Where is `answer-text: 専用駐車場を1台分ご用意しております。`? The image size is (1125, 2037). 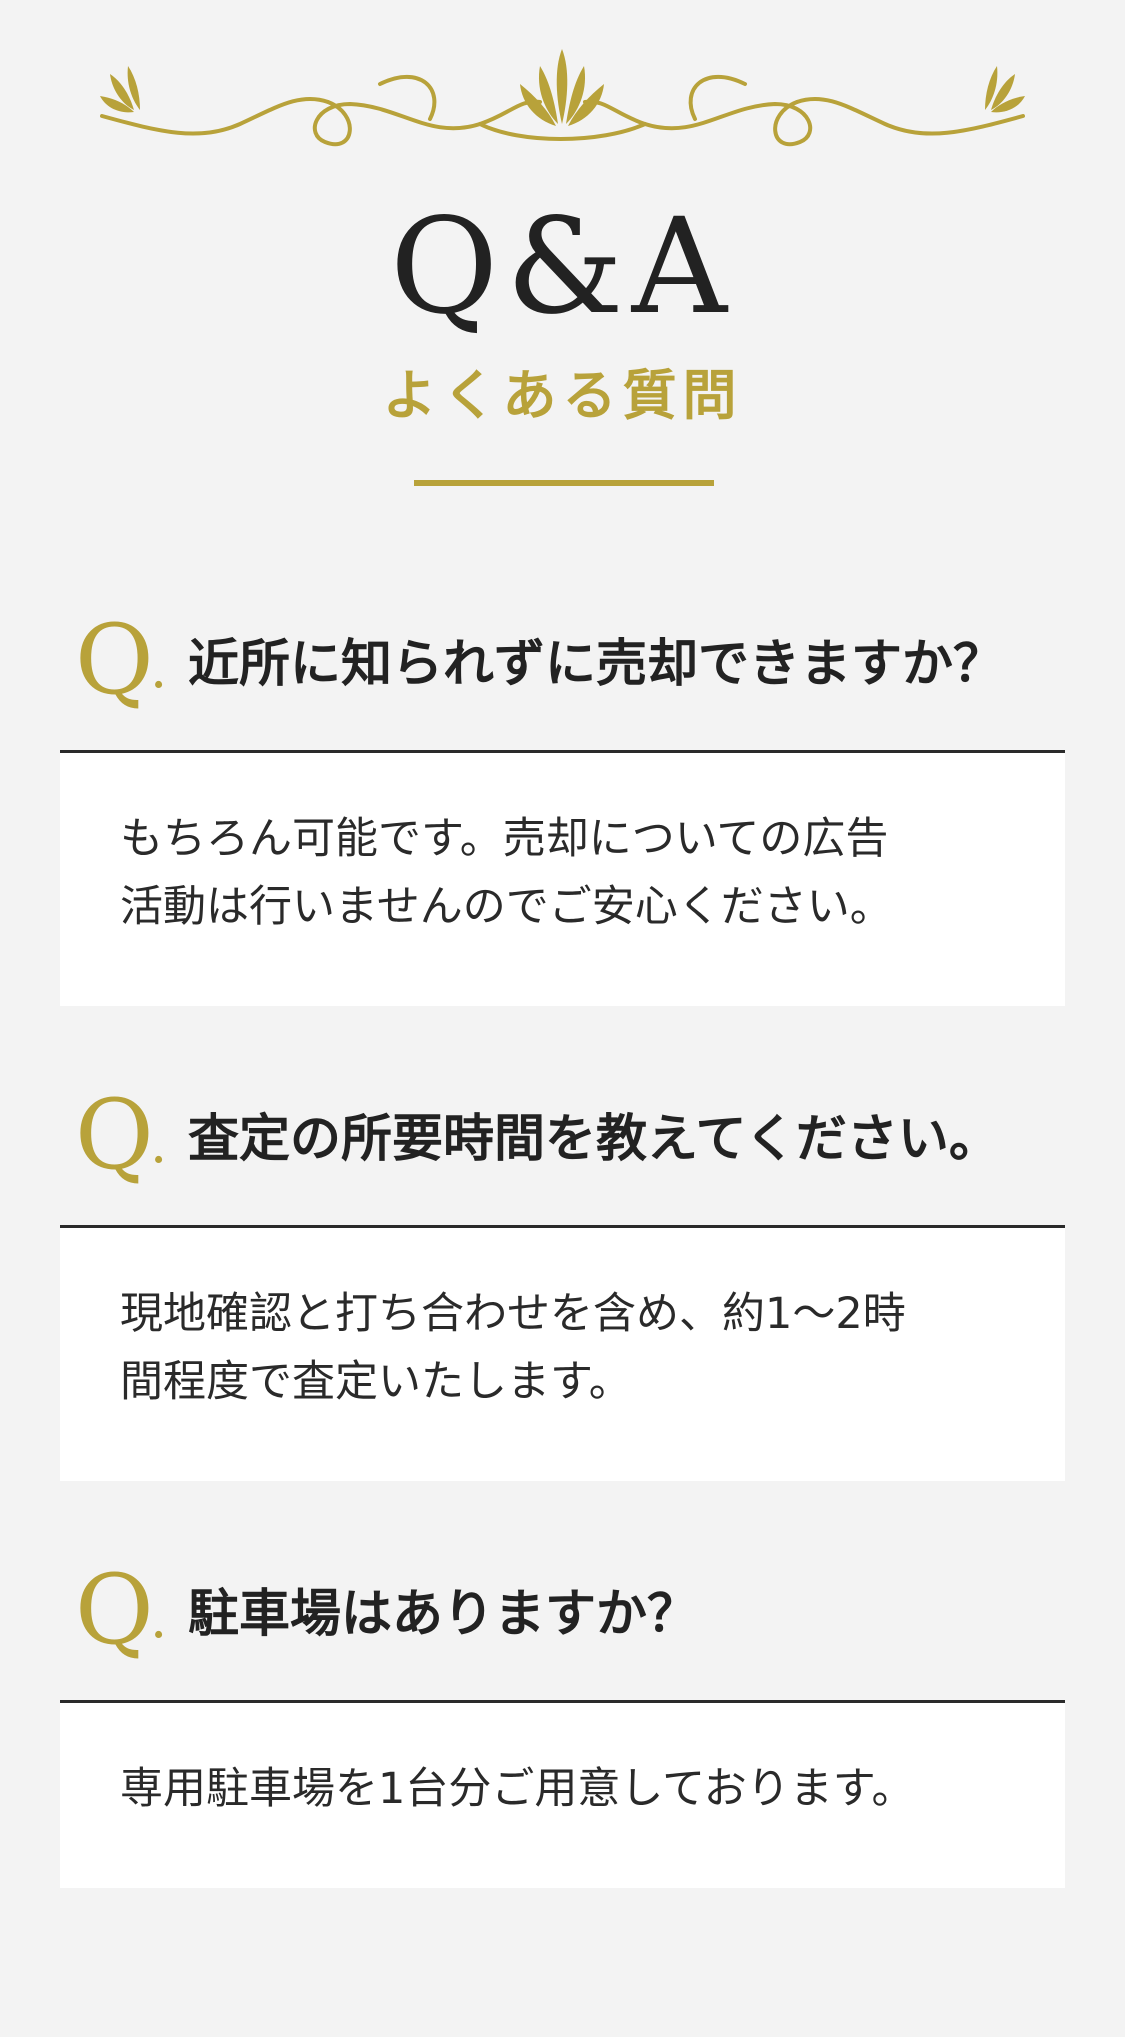
answer-text: 専用駐車場を1台分ご用意しております。 is located at coordinates (517, 1789).